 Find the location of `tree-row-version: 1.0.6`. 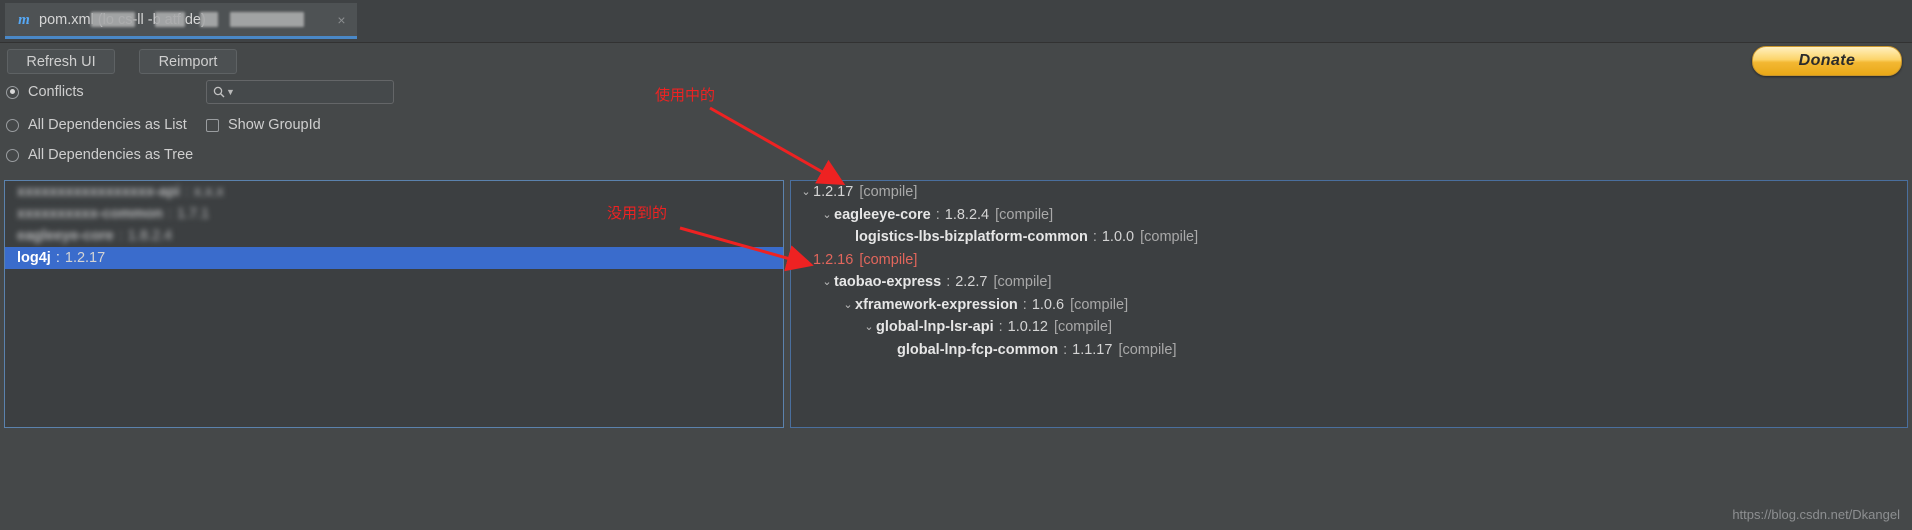

tree-row-version: 1.0.6 is located at coordinates (1048, 304).